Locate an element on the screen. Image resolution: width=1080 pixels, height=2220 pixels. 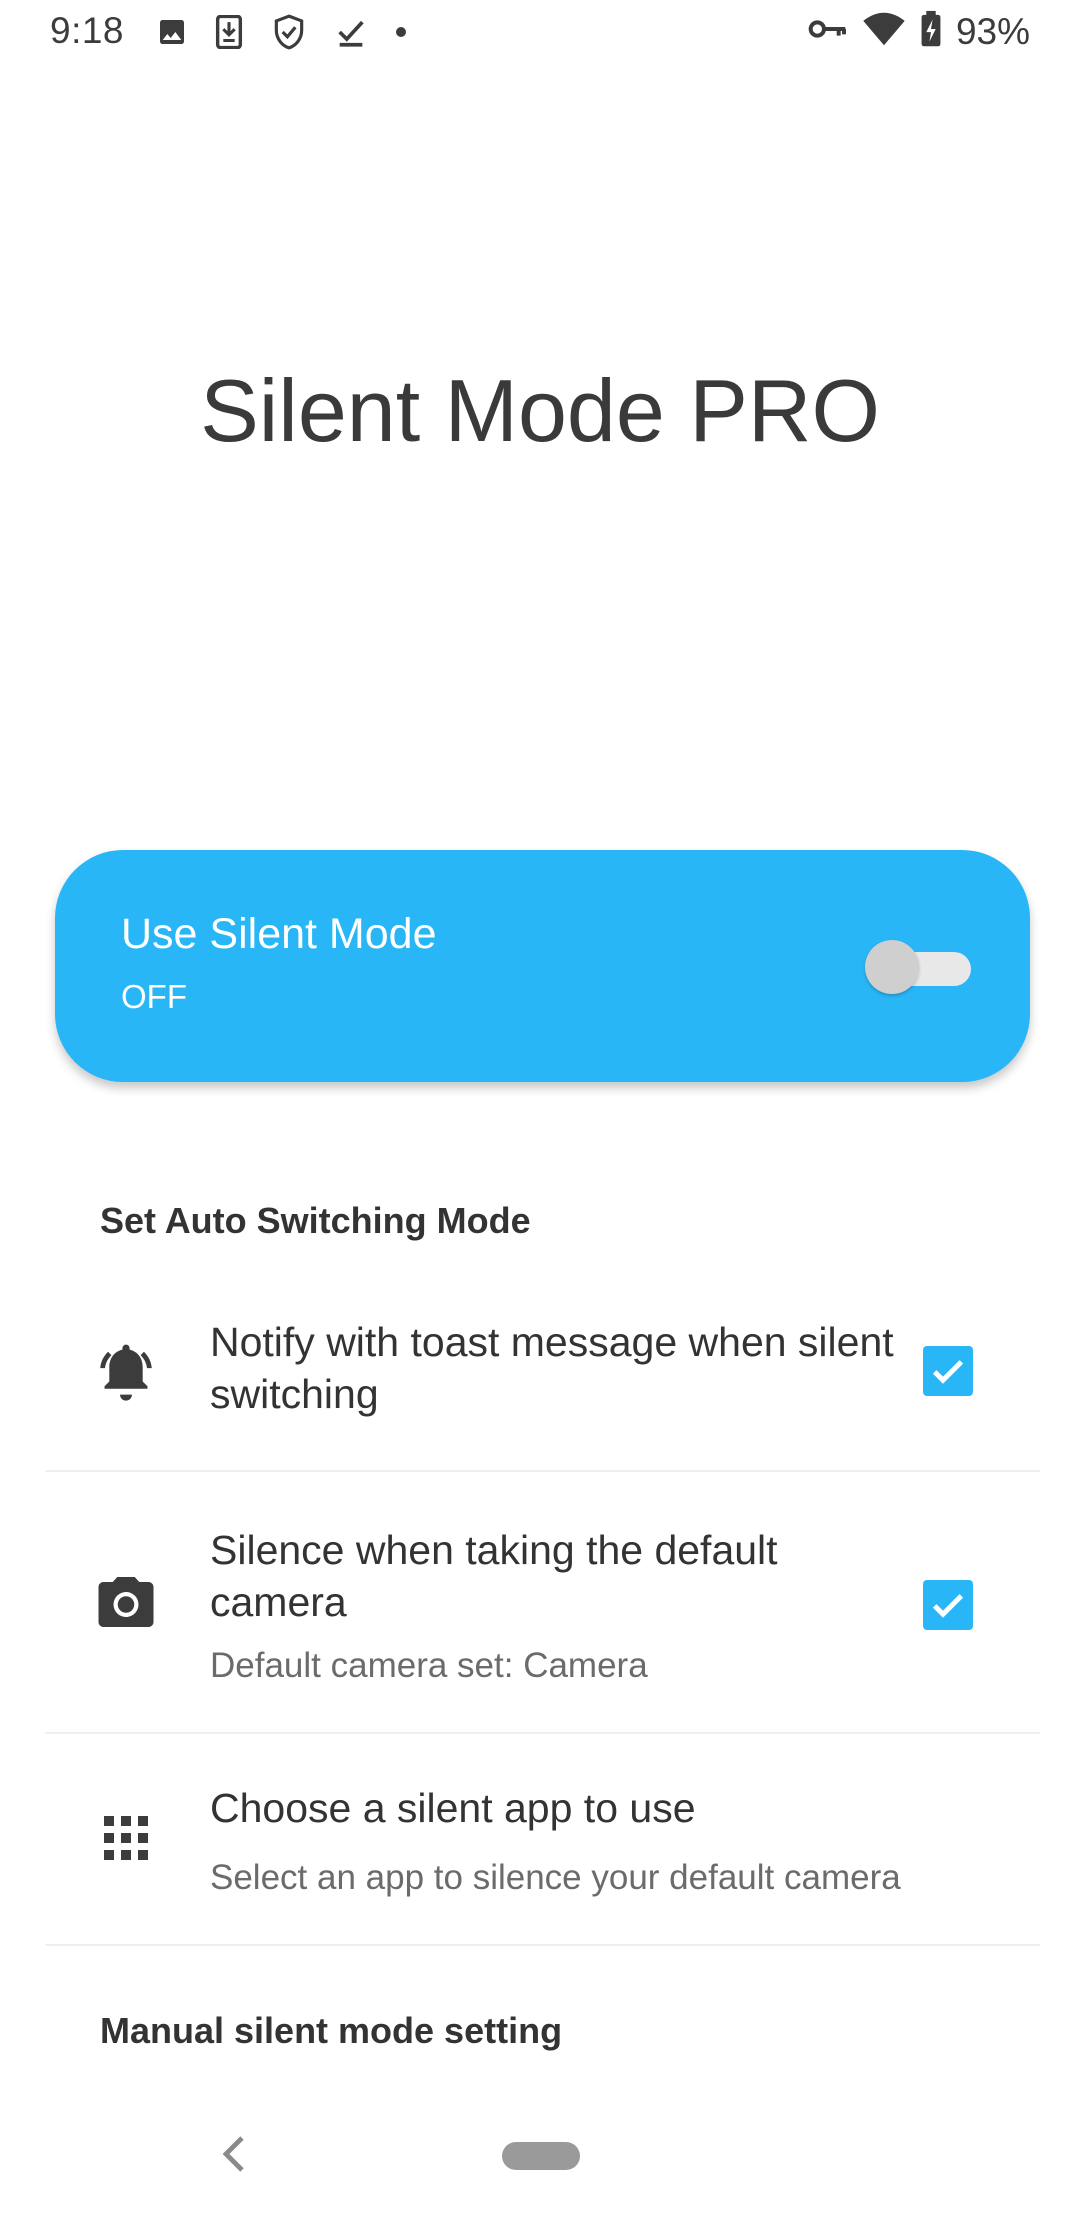
status-bar: 9:18 93% is located at coordinates (540, 33).